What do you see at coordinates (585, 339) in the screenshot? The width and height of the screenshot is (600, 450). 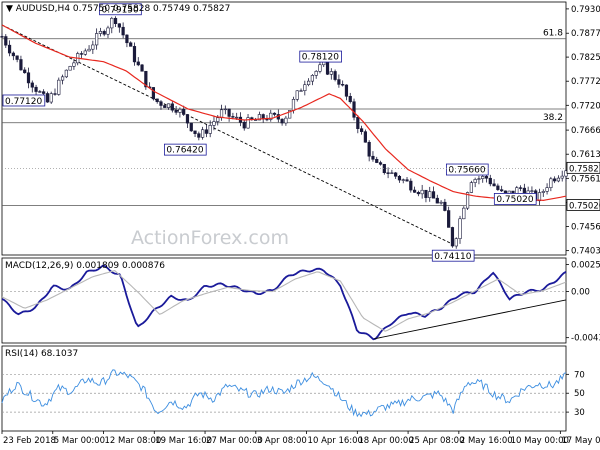 I see `macd-tick-label: -0.004392` at bounding box center [585, 339].